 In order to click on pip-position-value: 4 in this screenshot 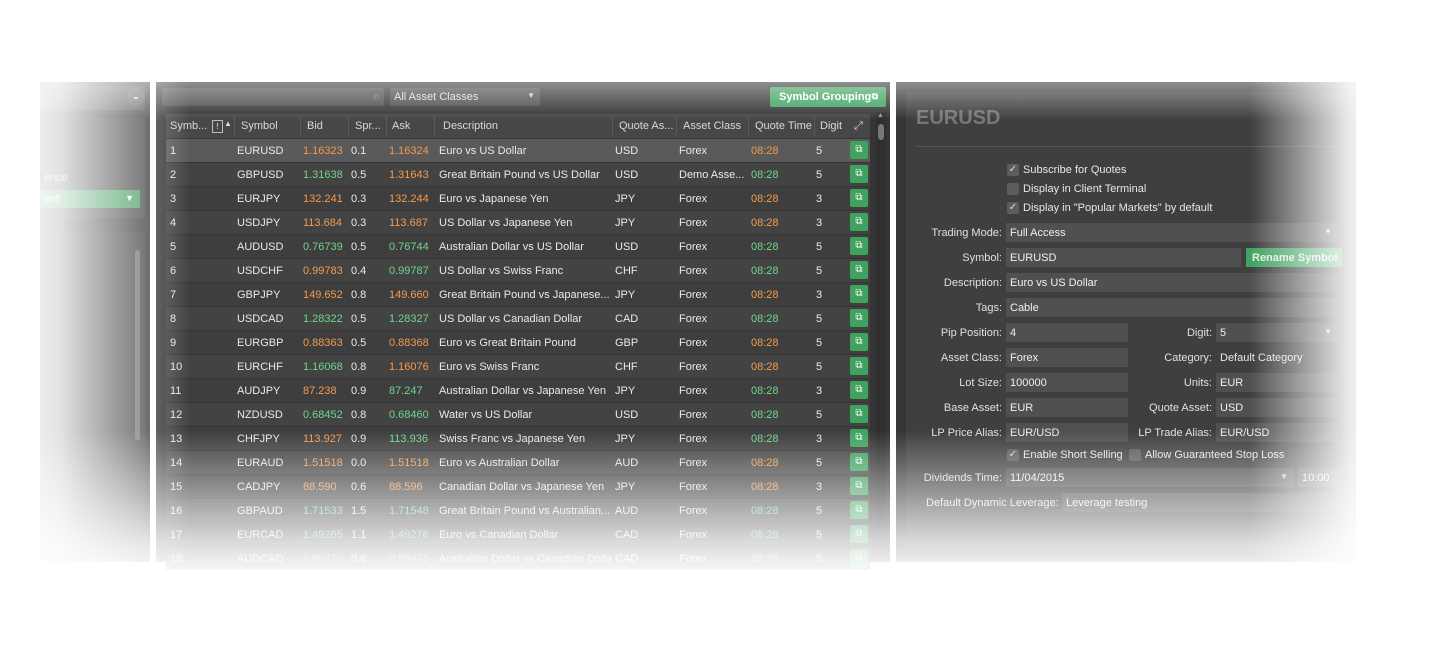, I will do `click(1013, 333)`.